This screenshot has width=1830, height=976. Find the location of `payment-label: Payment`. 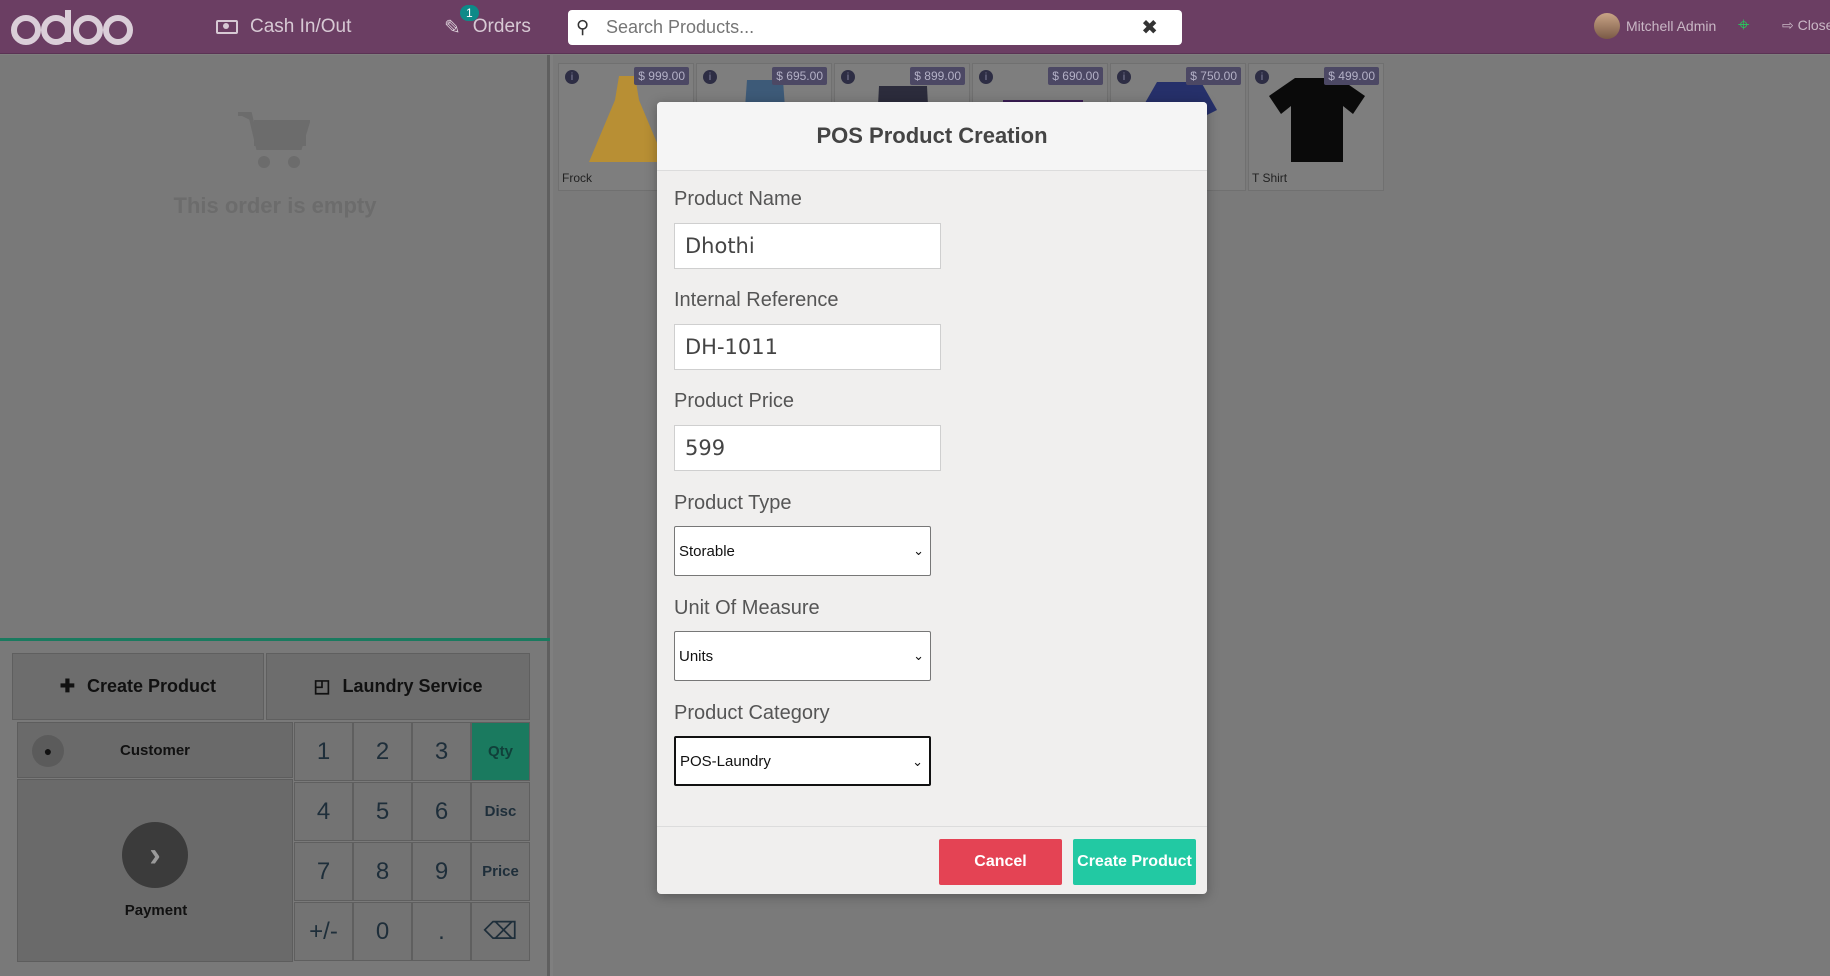

payment-label: Payment is located at coordinates (156, 910).